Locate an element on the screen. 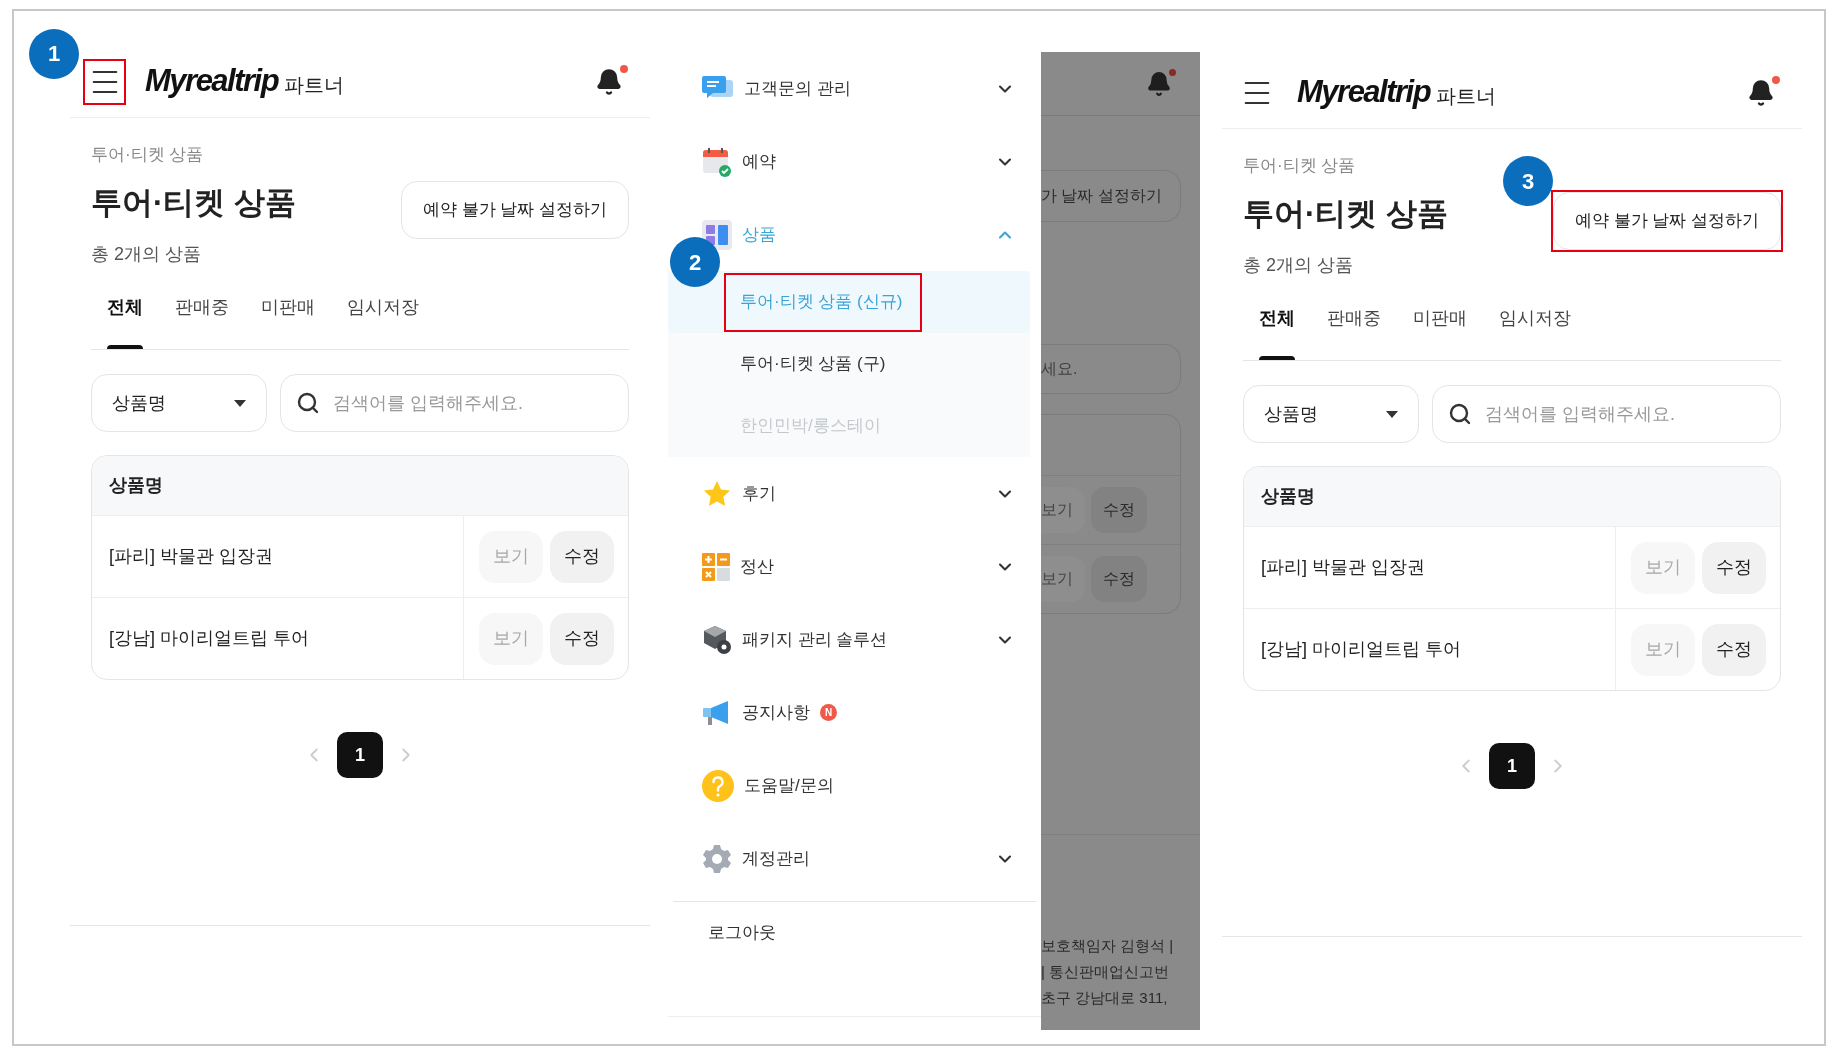 The height and width of the screenshot is (1055, 1835). footer-text: 보호책임자 김형석 | is located at coordinates (1108, 946).